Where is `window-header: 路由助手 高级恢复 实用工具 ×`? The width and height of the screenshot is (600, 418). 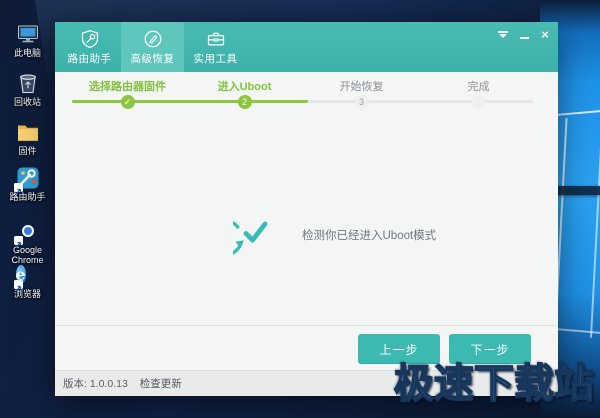
window-header: 路由助手 高级恢复 实用工具 × is located at coordinates (306, 47).